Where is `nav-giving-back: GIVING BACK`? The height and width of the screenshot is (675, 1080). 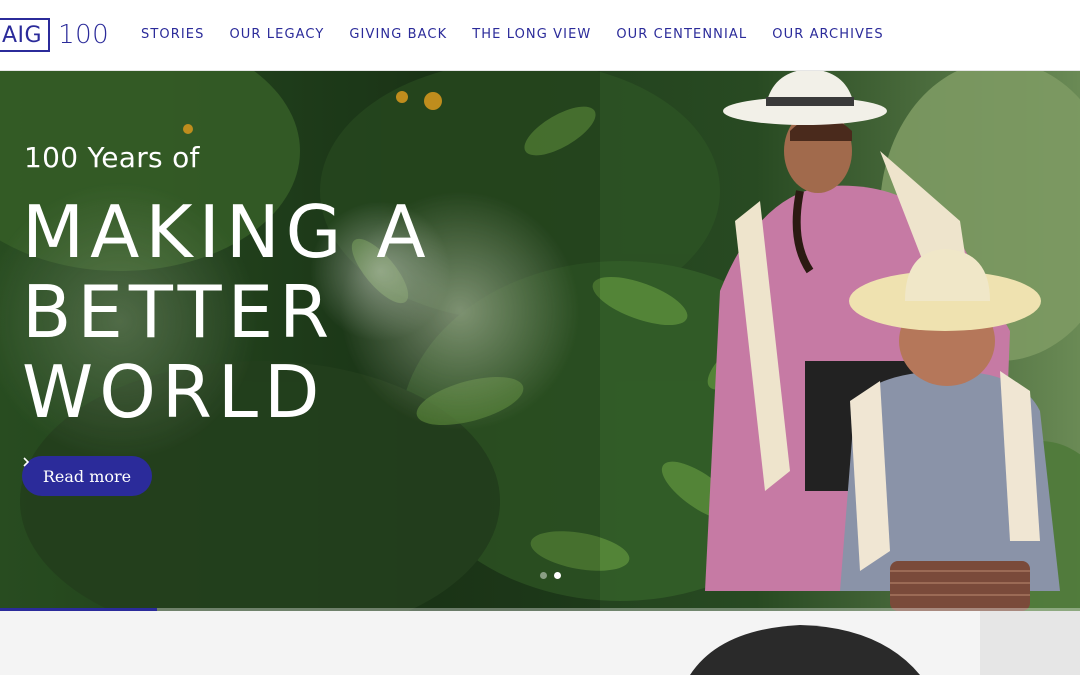 nav-giving-back: GIVING BACK is located at coordinates (398, 34).